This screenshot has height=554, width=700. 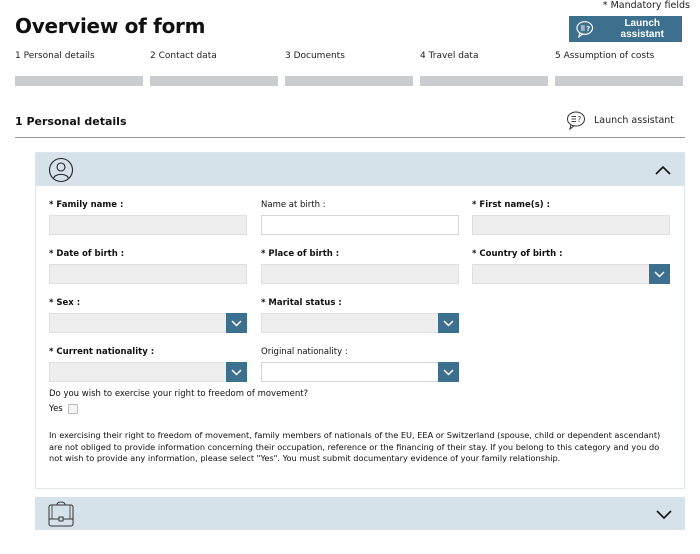 I want to click on first-names-label: * First name(s) :, so click(x=511, y=205).